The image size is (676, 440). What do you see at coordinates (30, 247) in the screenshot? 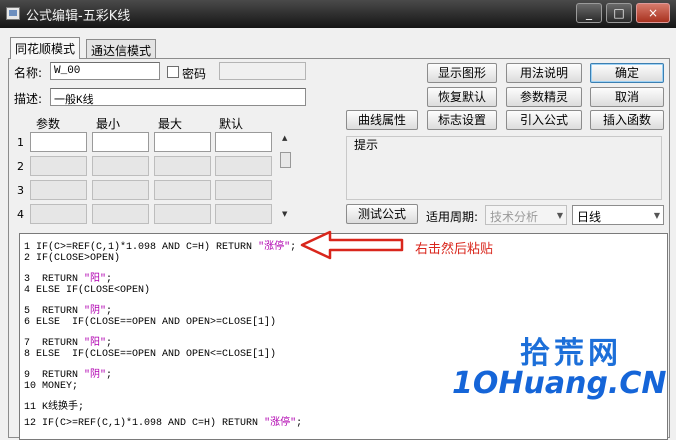
I see `line-number: 1` at bounding box center [30, 247].